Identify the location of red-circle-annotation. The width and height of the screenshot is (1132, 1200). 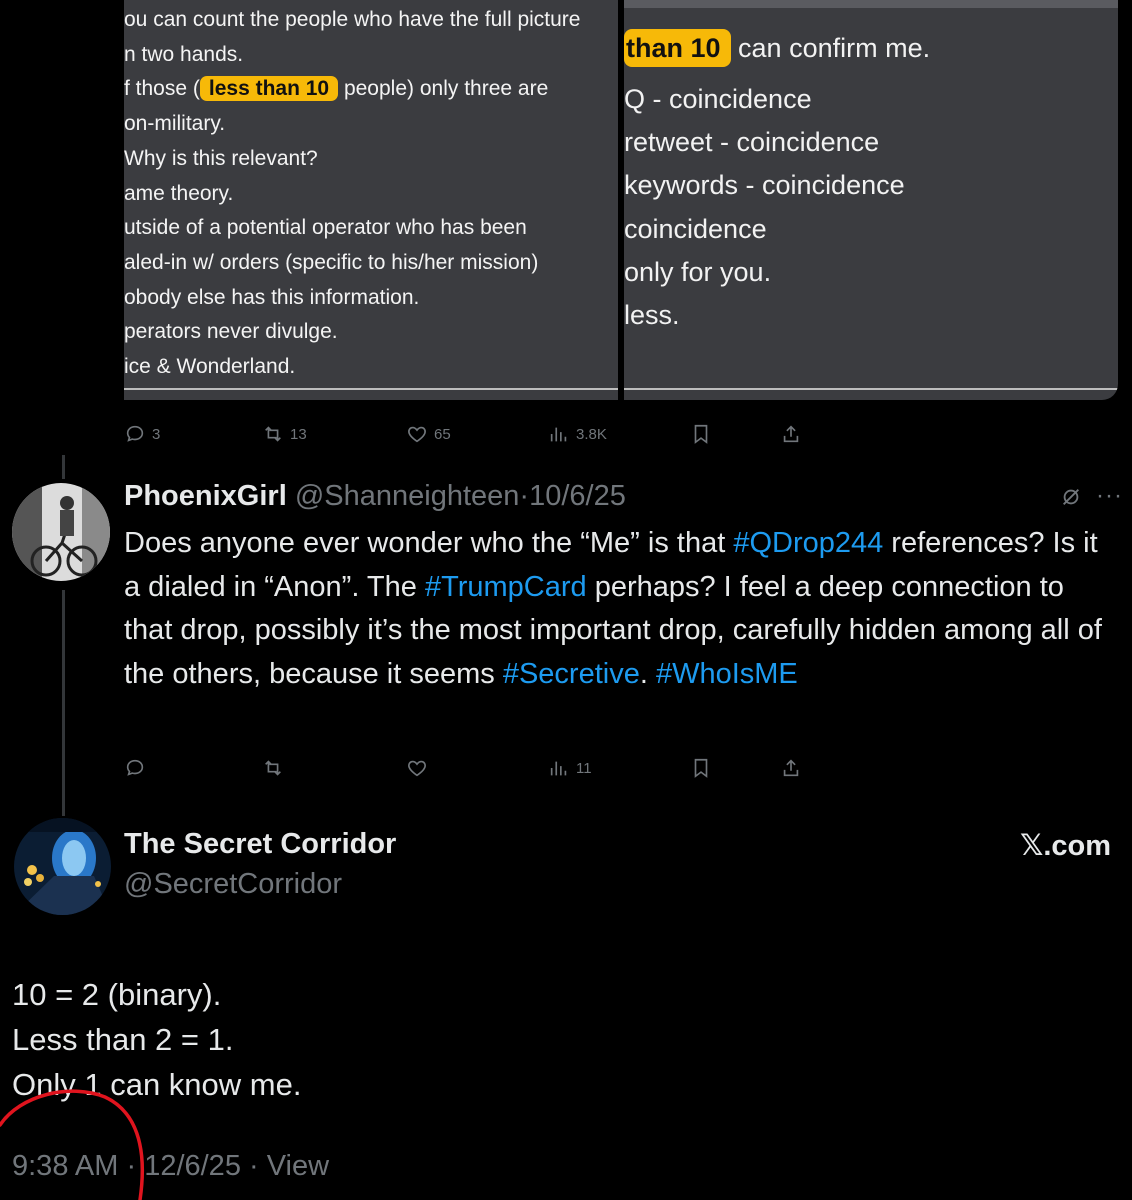
(72, 1144).